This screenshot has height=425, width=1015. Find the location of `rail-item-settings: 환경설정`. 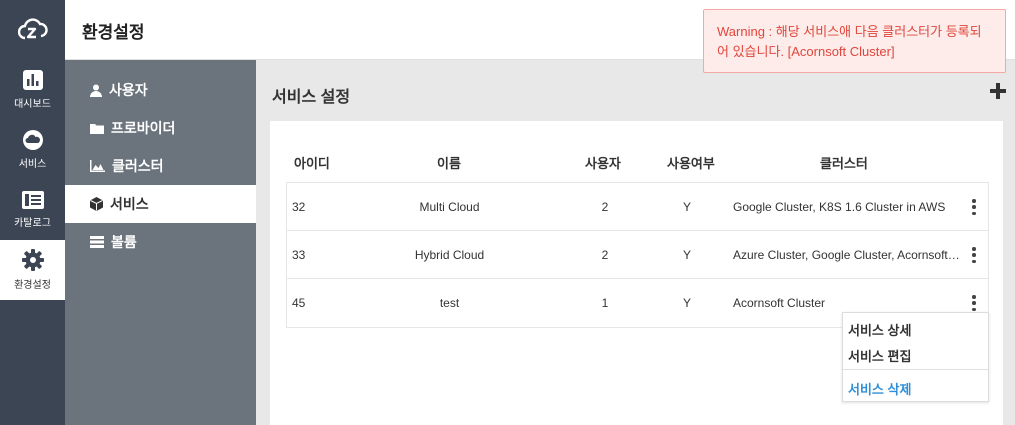

rail-item-settings: 환경설정 is located at coordinates (32, 270).